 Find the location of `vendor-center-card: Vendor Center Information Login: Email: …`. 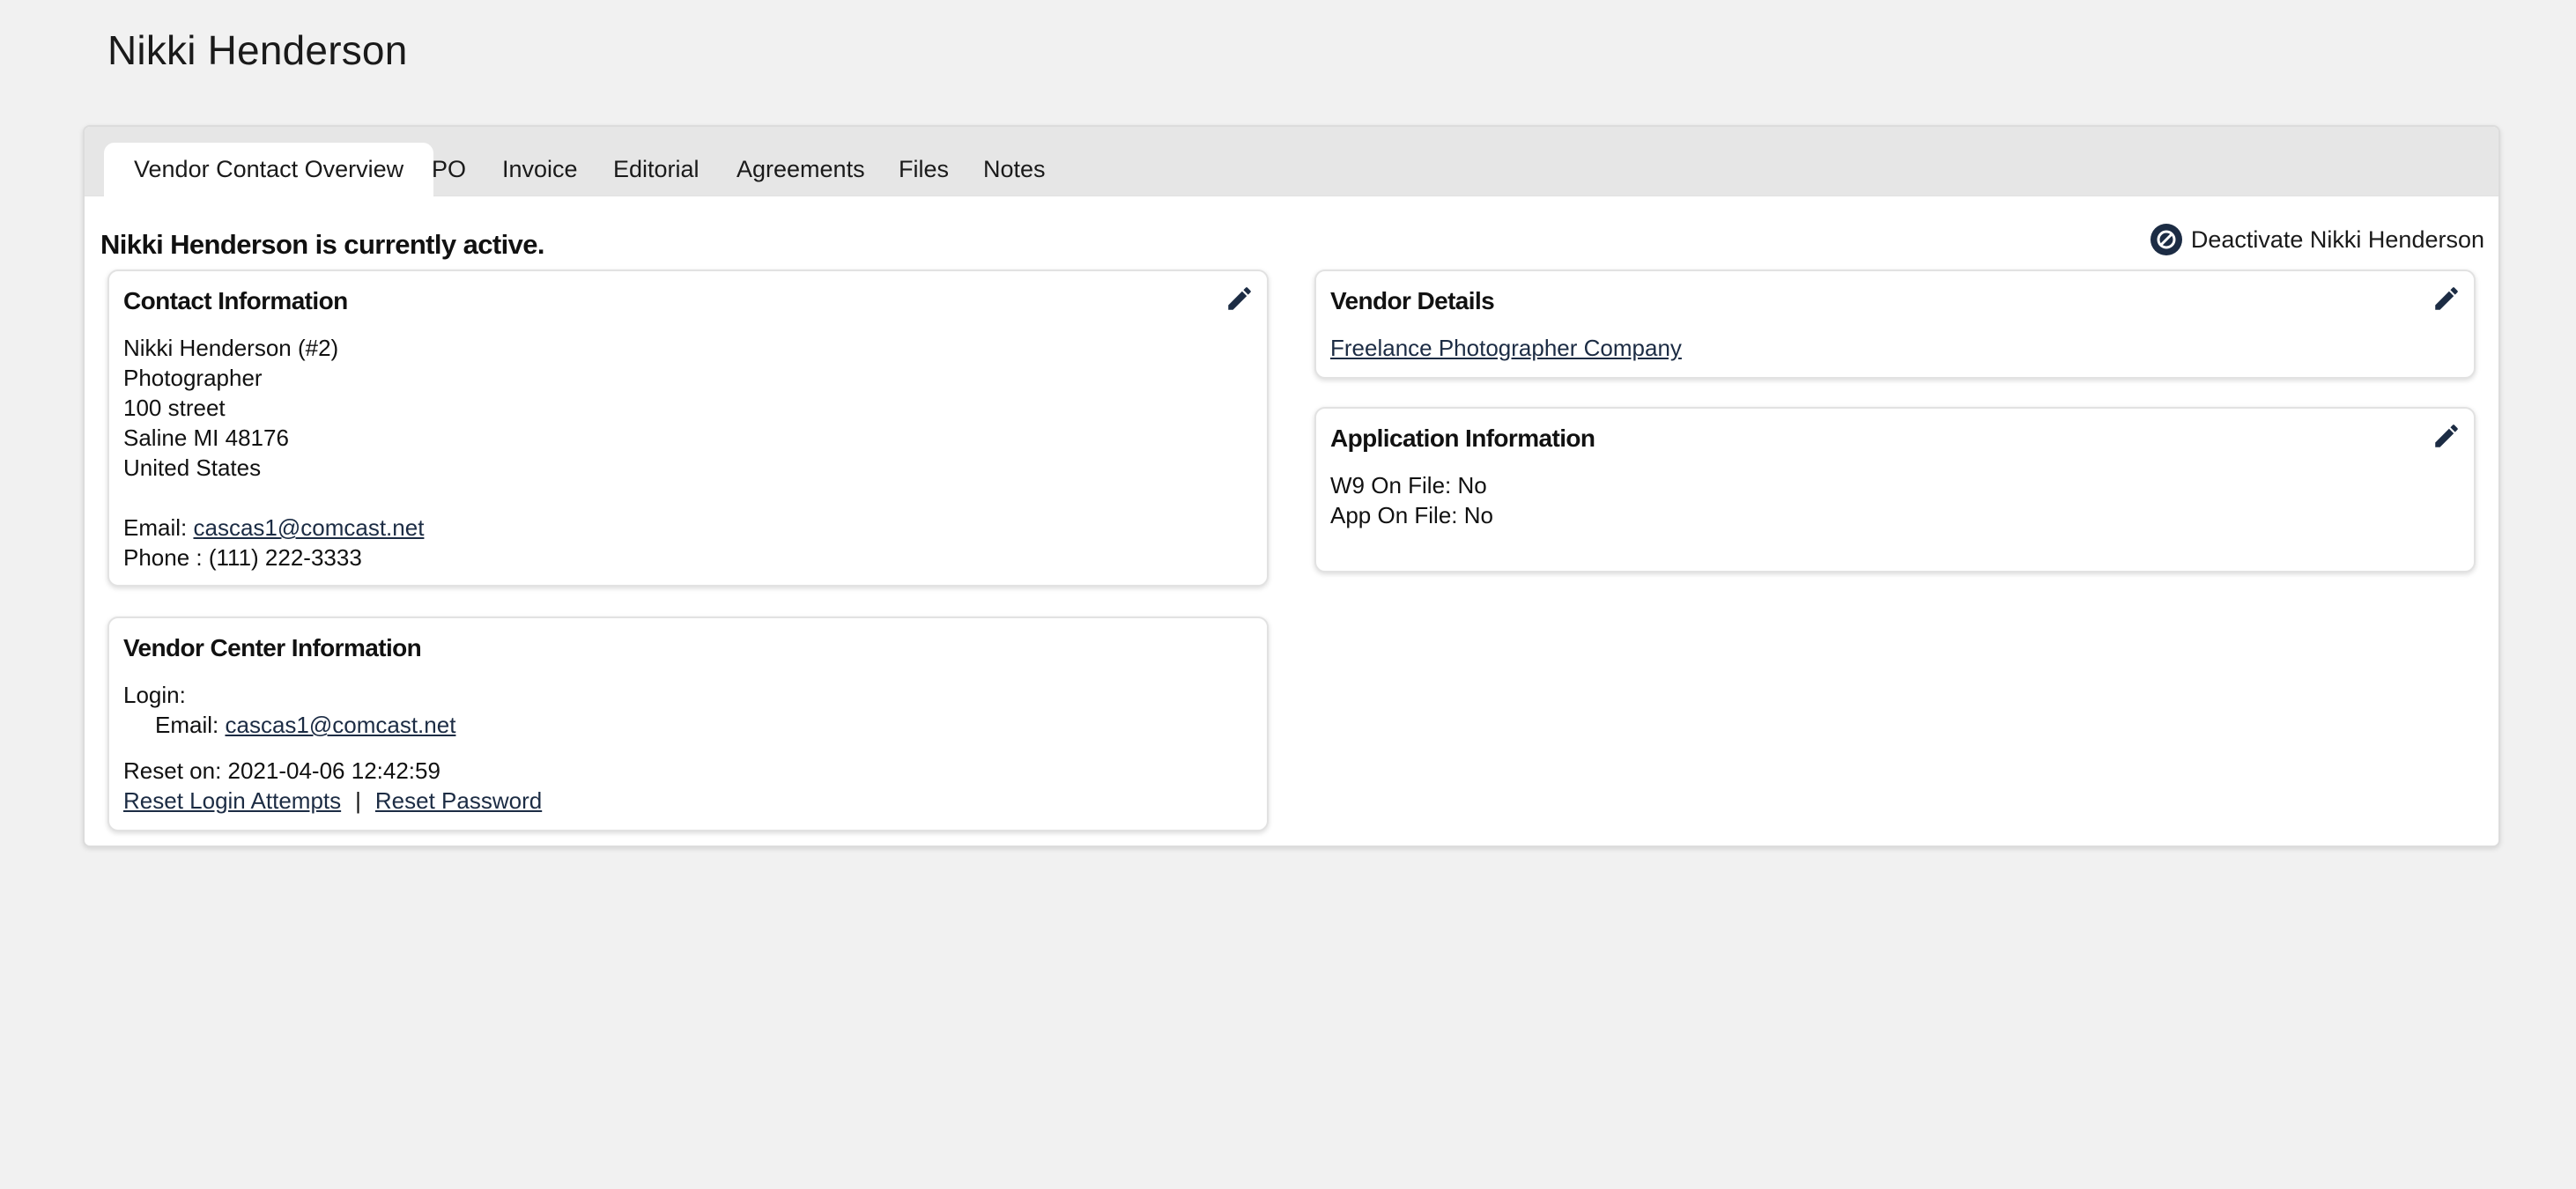

vendor-center-card: Vendor Center Information Login: Email: … is located at coordinates (688, 724).